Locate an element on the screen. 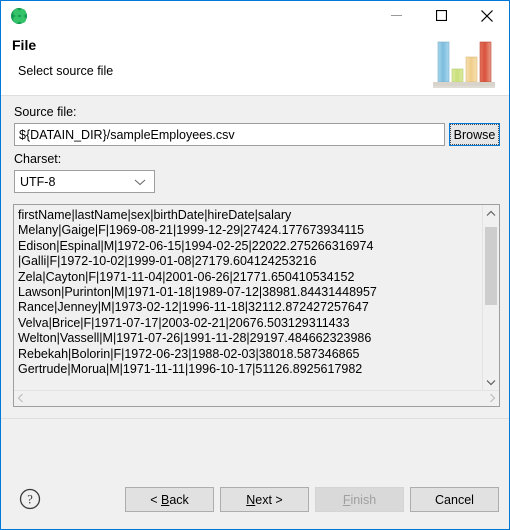  scroll-left-icon is located at coordinates (20, 399).